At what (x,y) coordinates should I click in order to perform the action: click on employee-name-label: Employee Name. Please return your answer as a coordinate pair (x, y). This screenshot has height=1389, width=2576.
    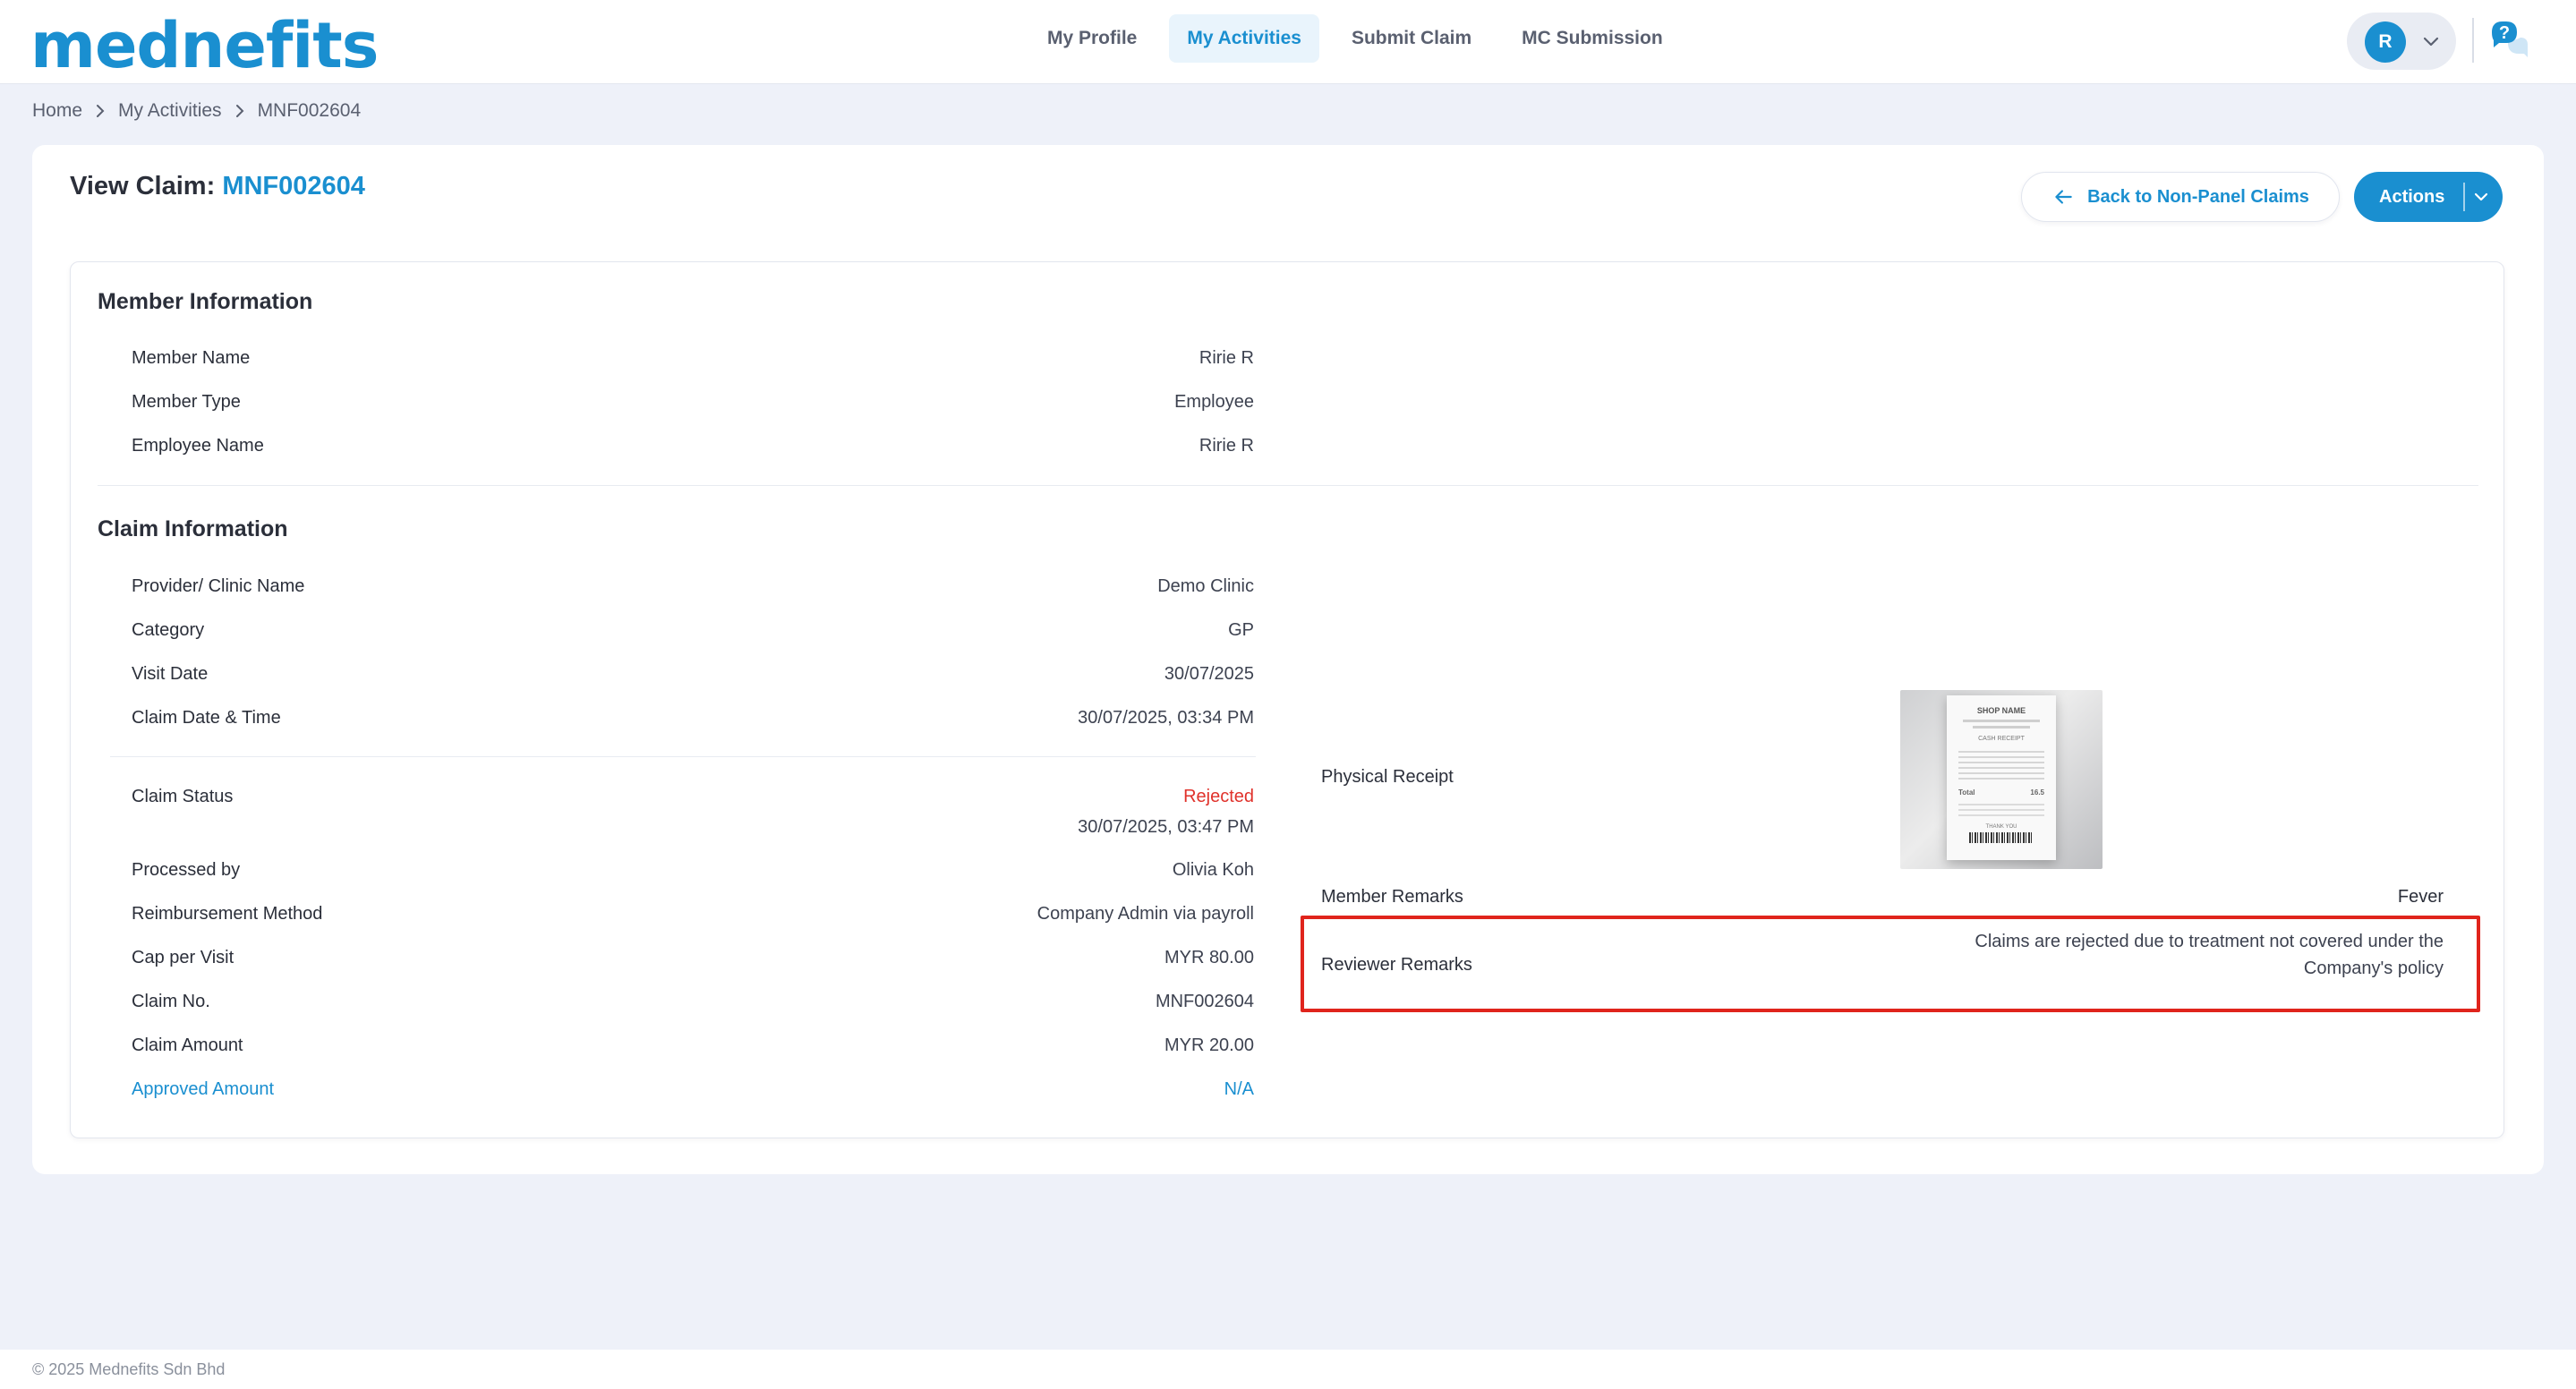
    Looking at the image, I should click on (198, 446).